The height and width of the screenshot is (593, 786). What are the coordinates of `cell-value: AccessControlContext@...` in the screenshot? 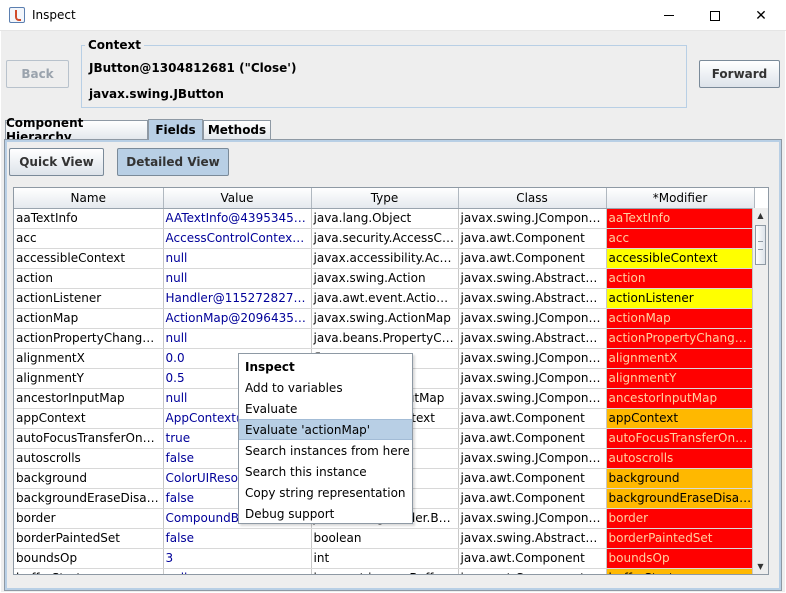 It's located at (237, 238).